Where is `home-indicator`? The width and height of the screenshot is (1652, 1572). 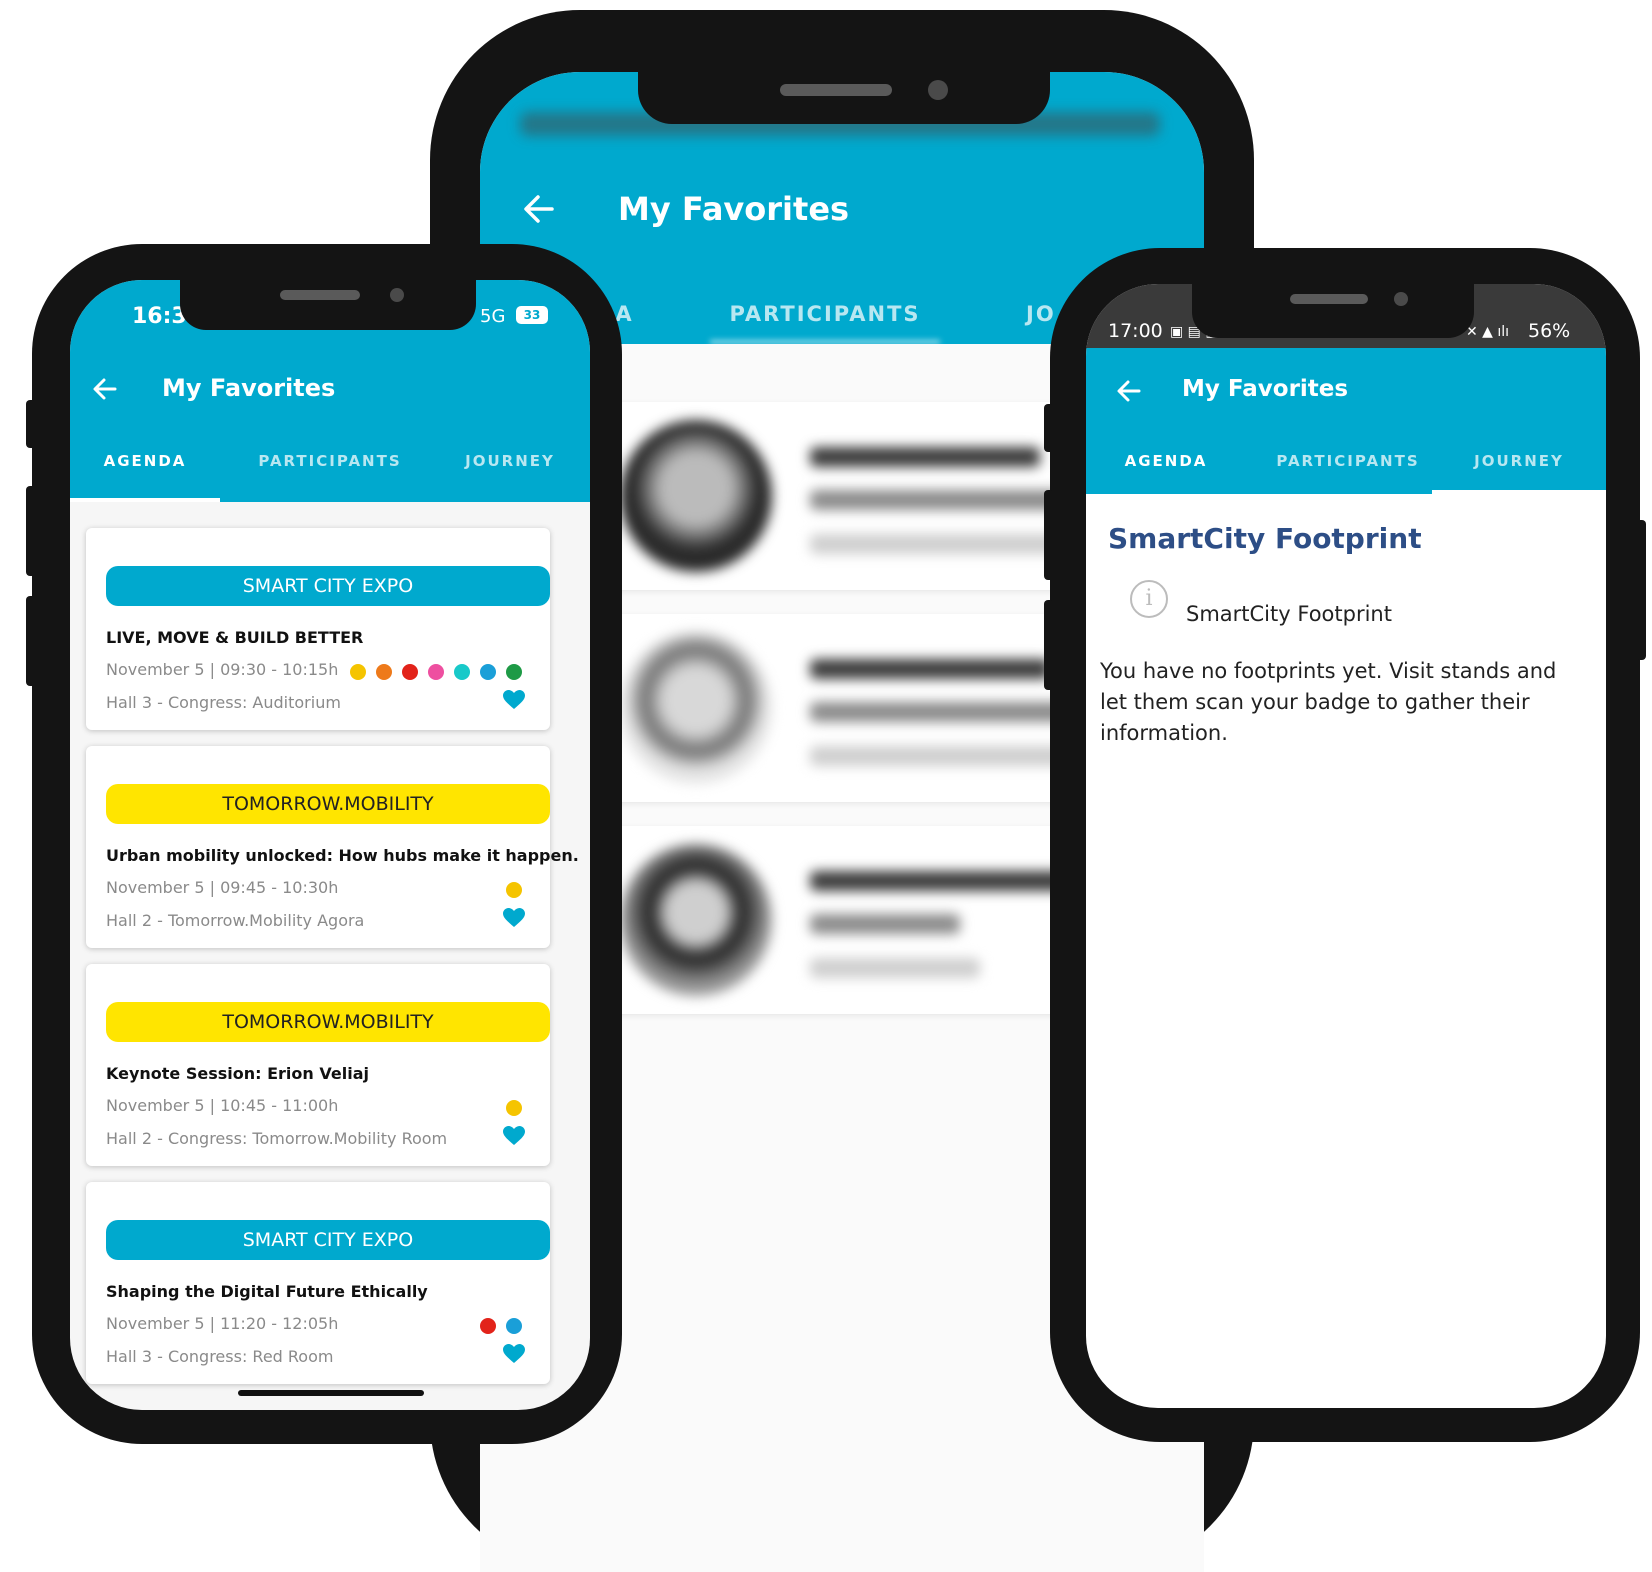
home-indicator is located at coordinates (331, 1393).